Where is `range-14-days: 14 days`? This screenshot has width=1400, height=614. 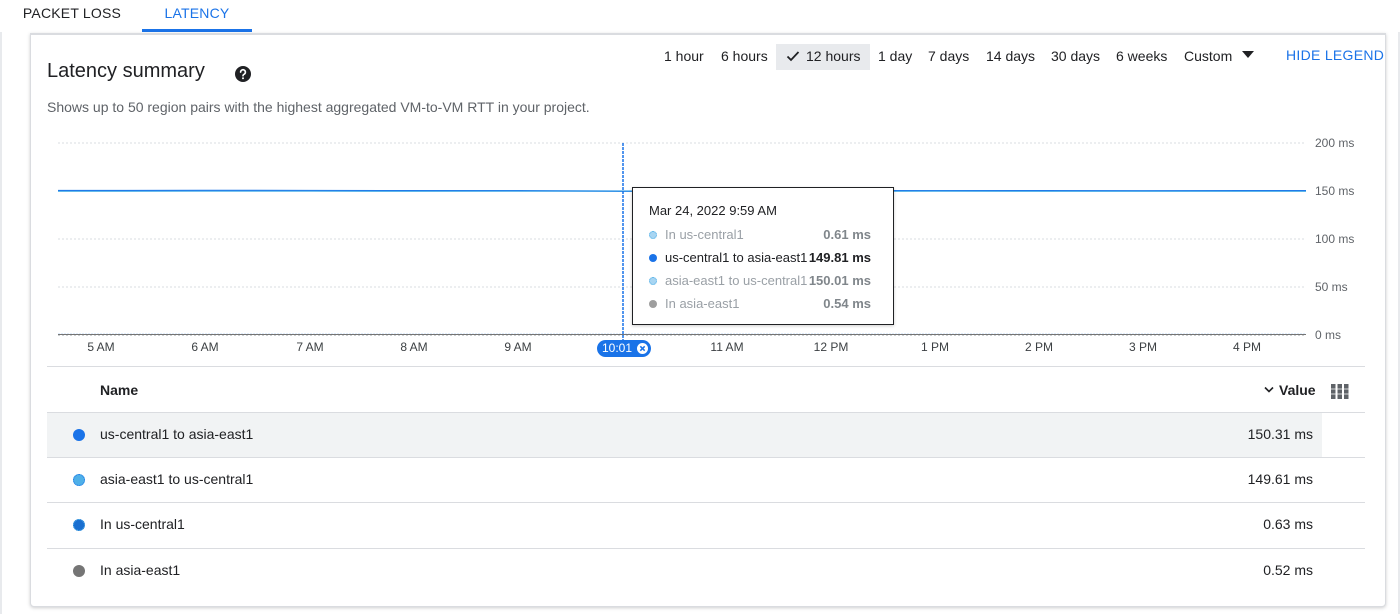 range-14-days: 14 days is located at coordinates (1010, 57).